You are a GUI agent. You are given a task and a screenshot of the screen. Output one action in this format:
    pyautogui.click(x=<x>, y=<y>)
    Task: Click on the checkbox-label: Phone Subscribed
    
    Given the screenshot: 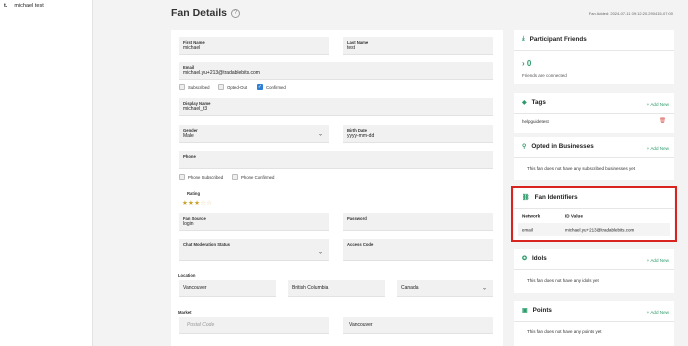 What is the action you would take?
    pyautogui.click(x=206, y=177)
    